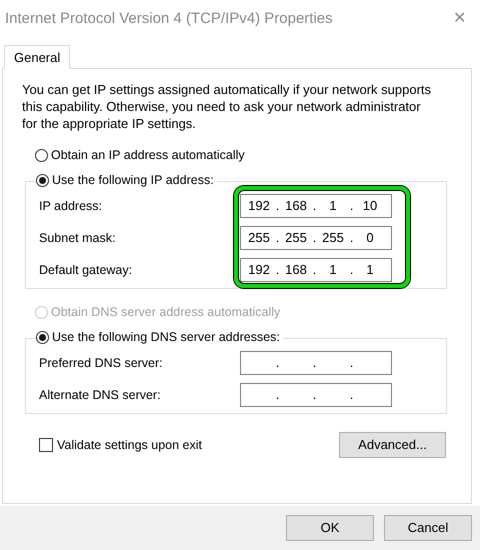 The image size is (480, 550). I want to click on ok-button: OK, so click(330, 528).